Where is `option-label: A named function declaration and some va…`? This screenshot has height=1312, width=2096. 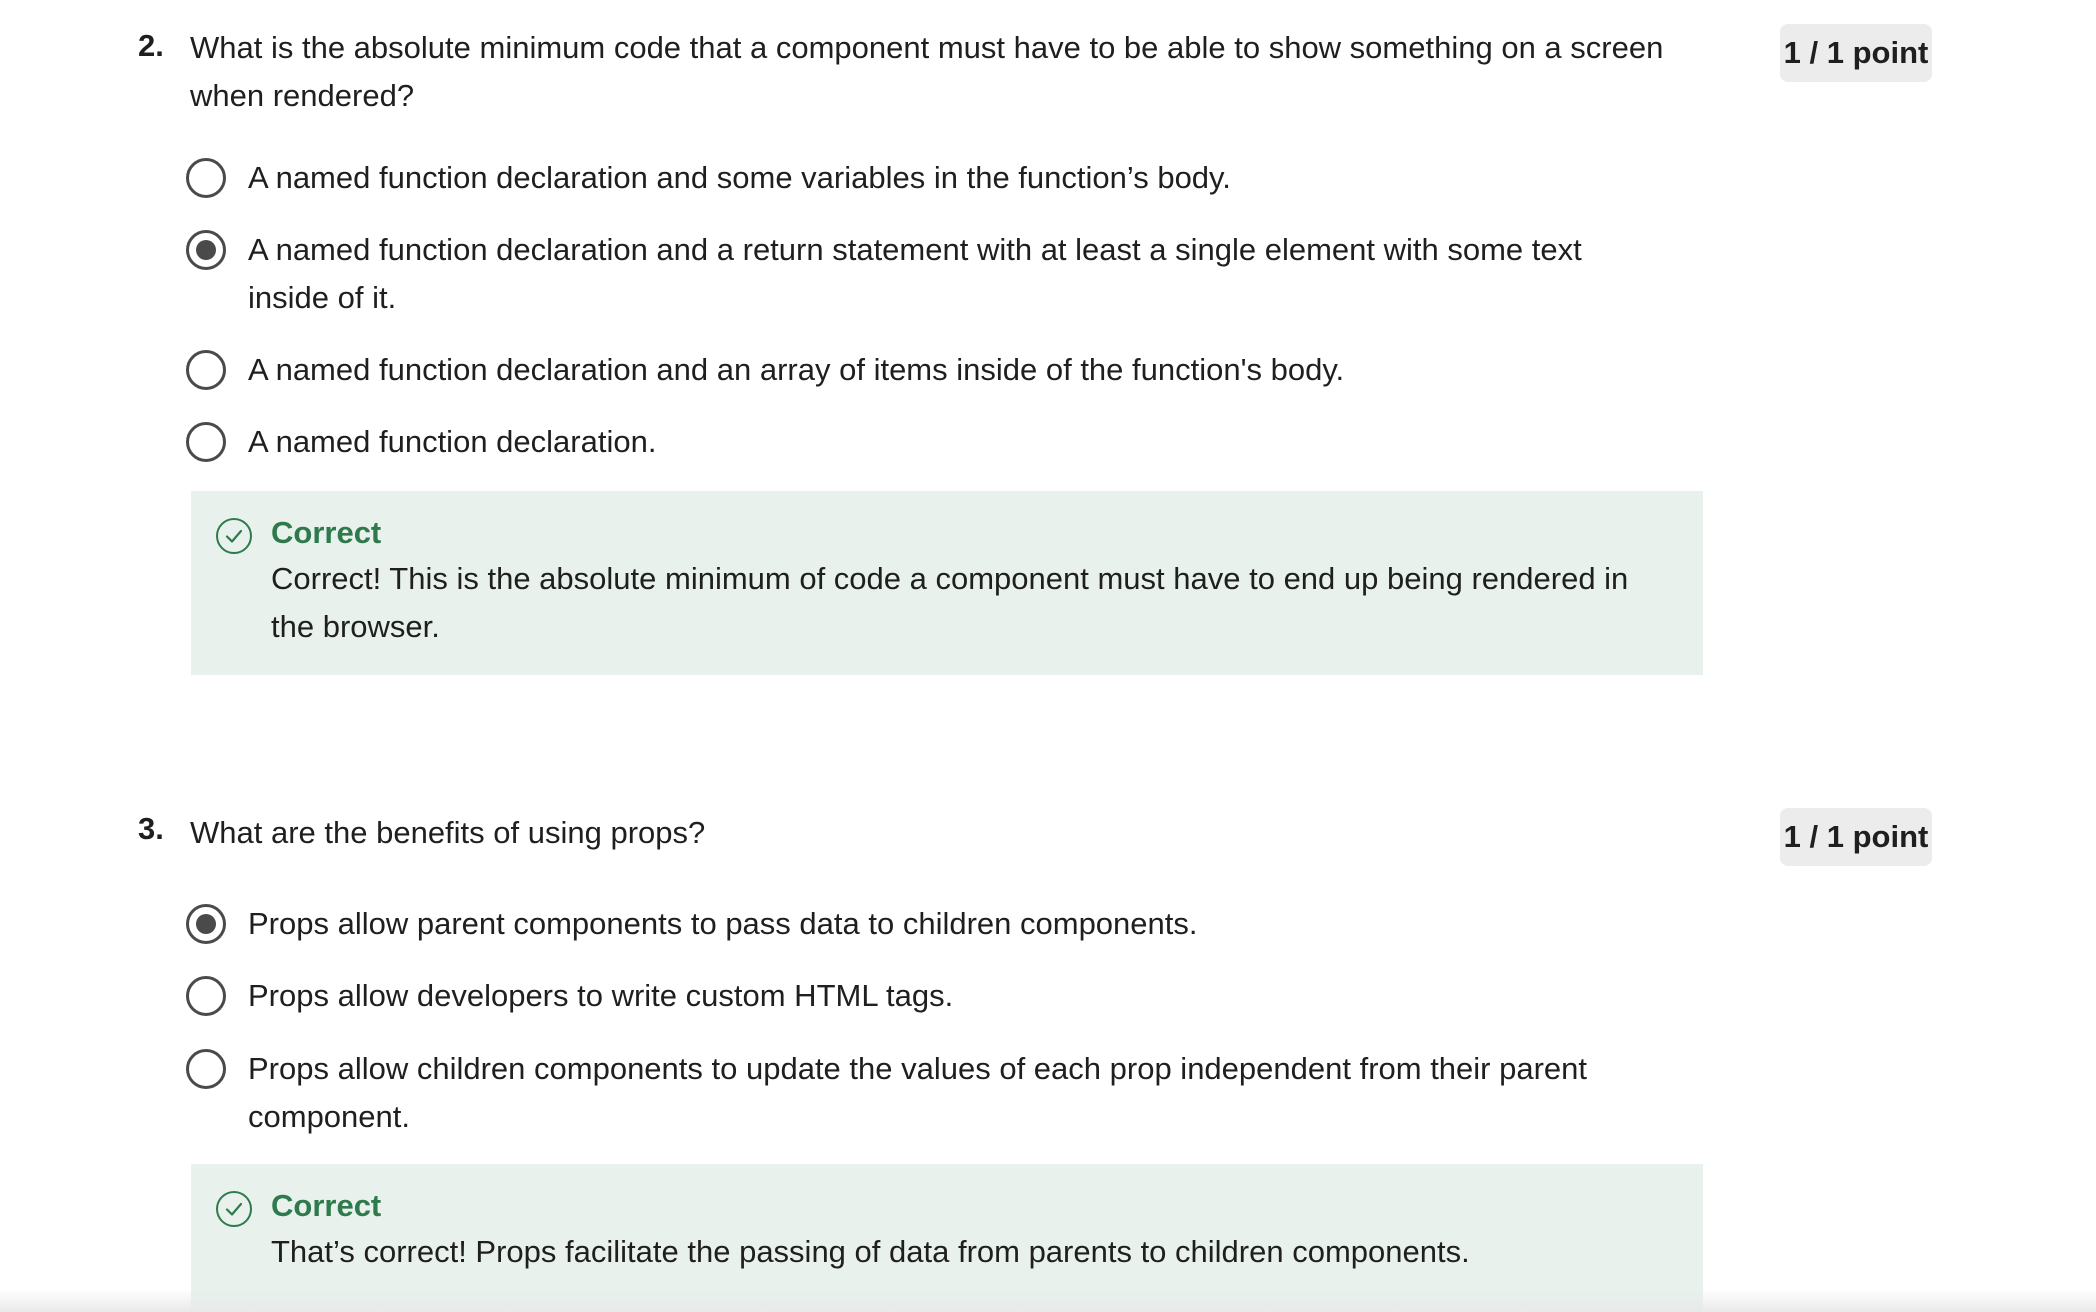 option-label: A named function declaration and some va… is located at coordinates (739, 177).